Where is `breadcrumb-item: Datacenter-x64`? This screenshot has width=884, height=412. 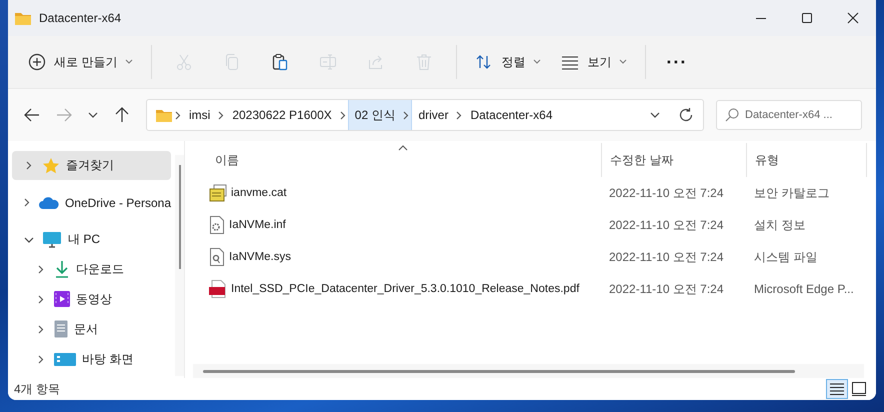
breadcrumb-item: Datacenter-x64 is located at coordinates (511, 115).